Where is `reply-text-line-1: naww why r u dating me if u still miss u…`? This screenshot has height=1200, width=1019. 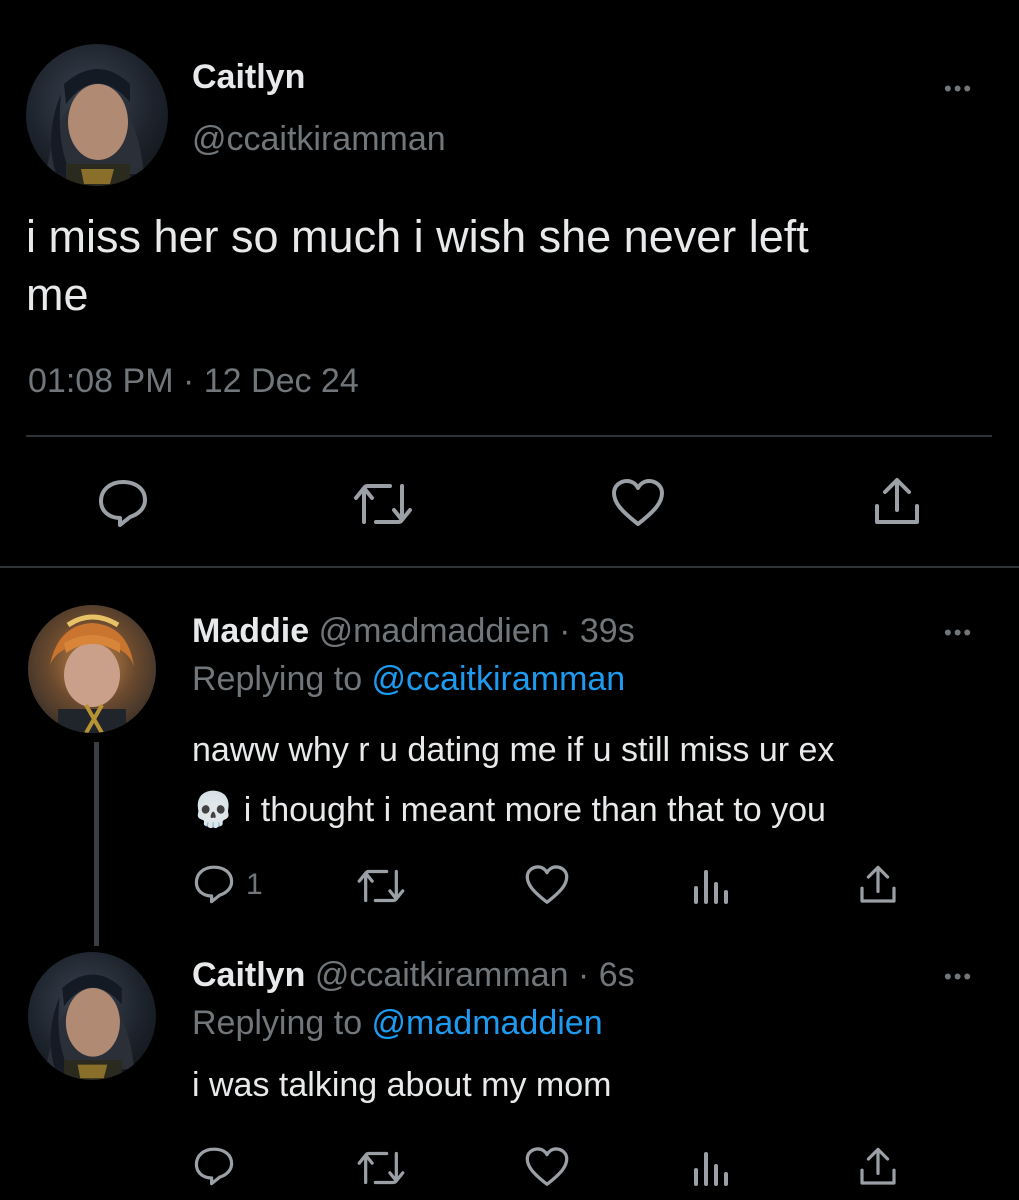 reply-text-line-1: naww why r u dating me if u still miss u… is located at coordinates (513, 750).